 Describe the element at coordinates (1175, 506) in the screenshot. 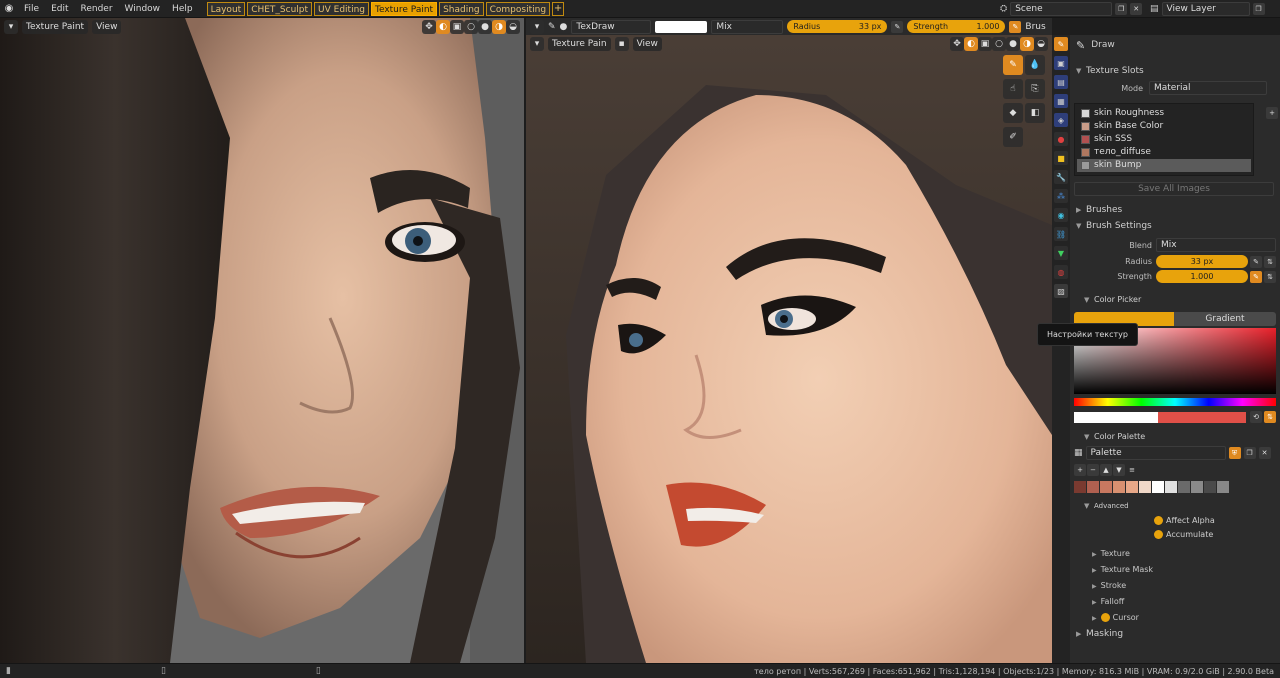

I see `advanced-header: ▼ Advanced` at that location.